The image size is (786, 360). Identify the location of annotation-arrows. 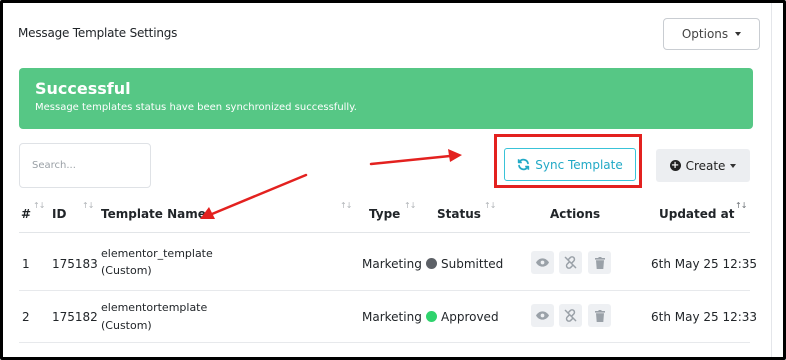
(331, 184).